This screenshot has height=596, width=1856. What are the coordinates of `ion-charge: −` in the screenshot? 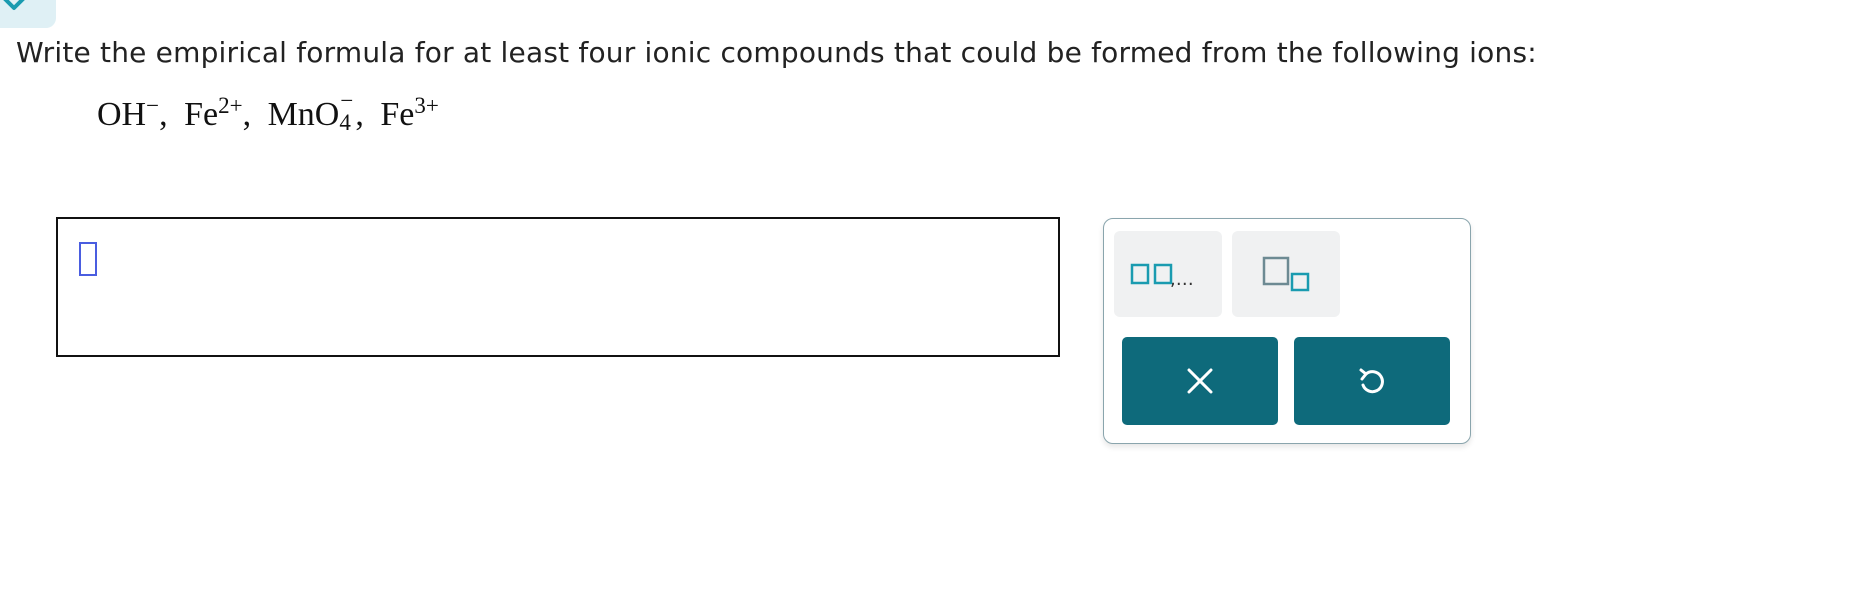 It's located at (153, 105).